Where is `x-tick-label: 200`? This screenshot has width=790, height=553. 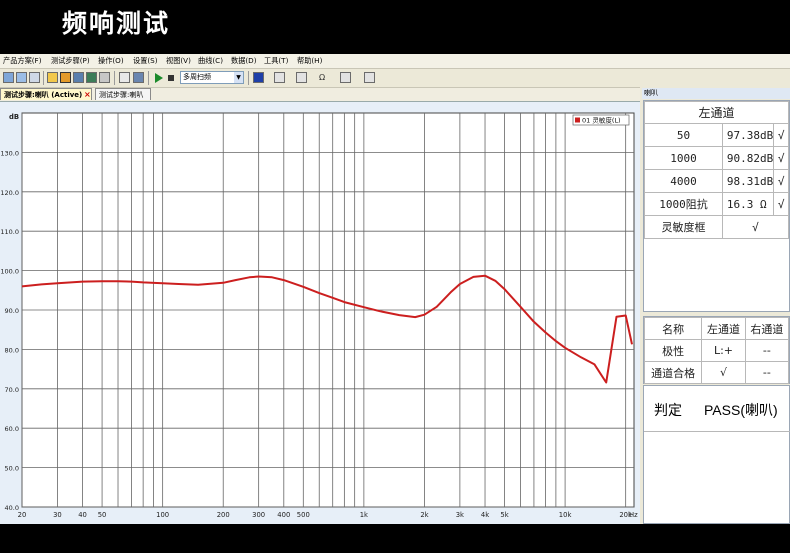
x-tick-label: 200 is located at coordinates (223, 515).